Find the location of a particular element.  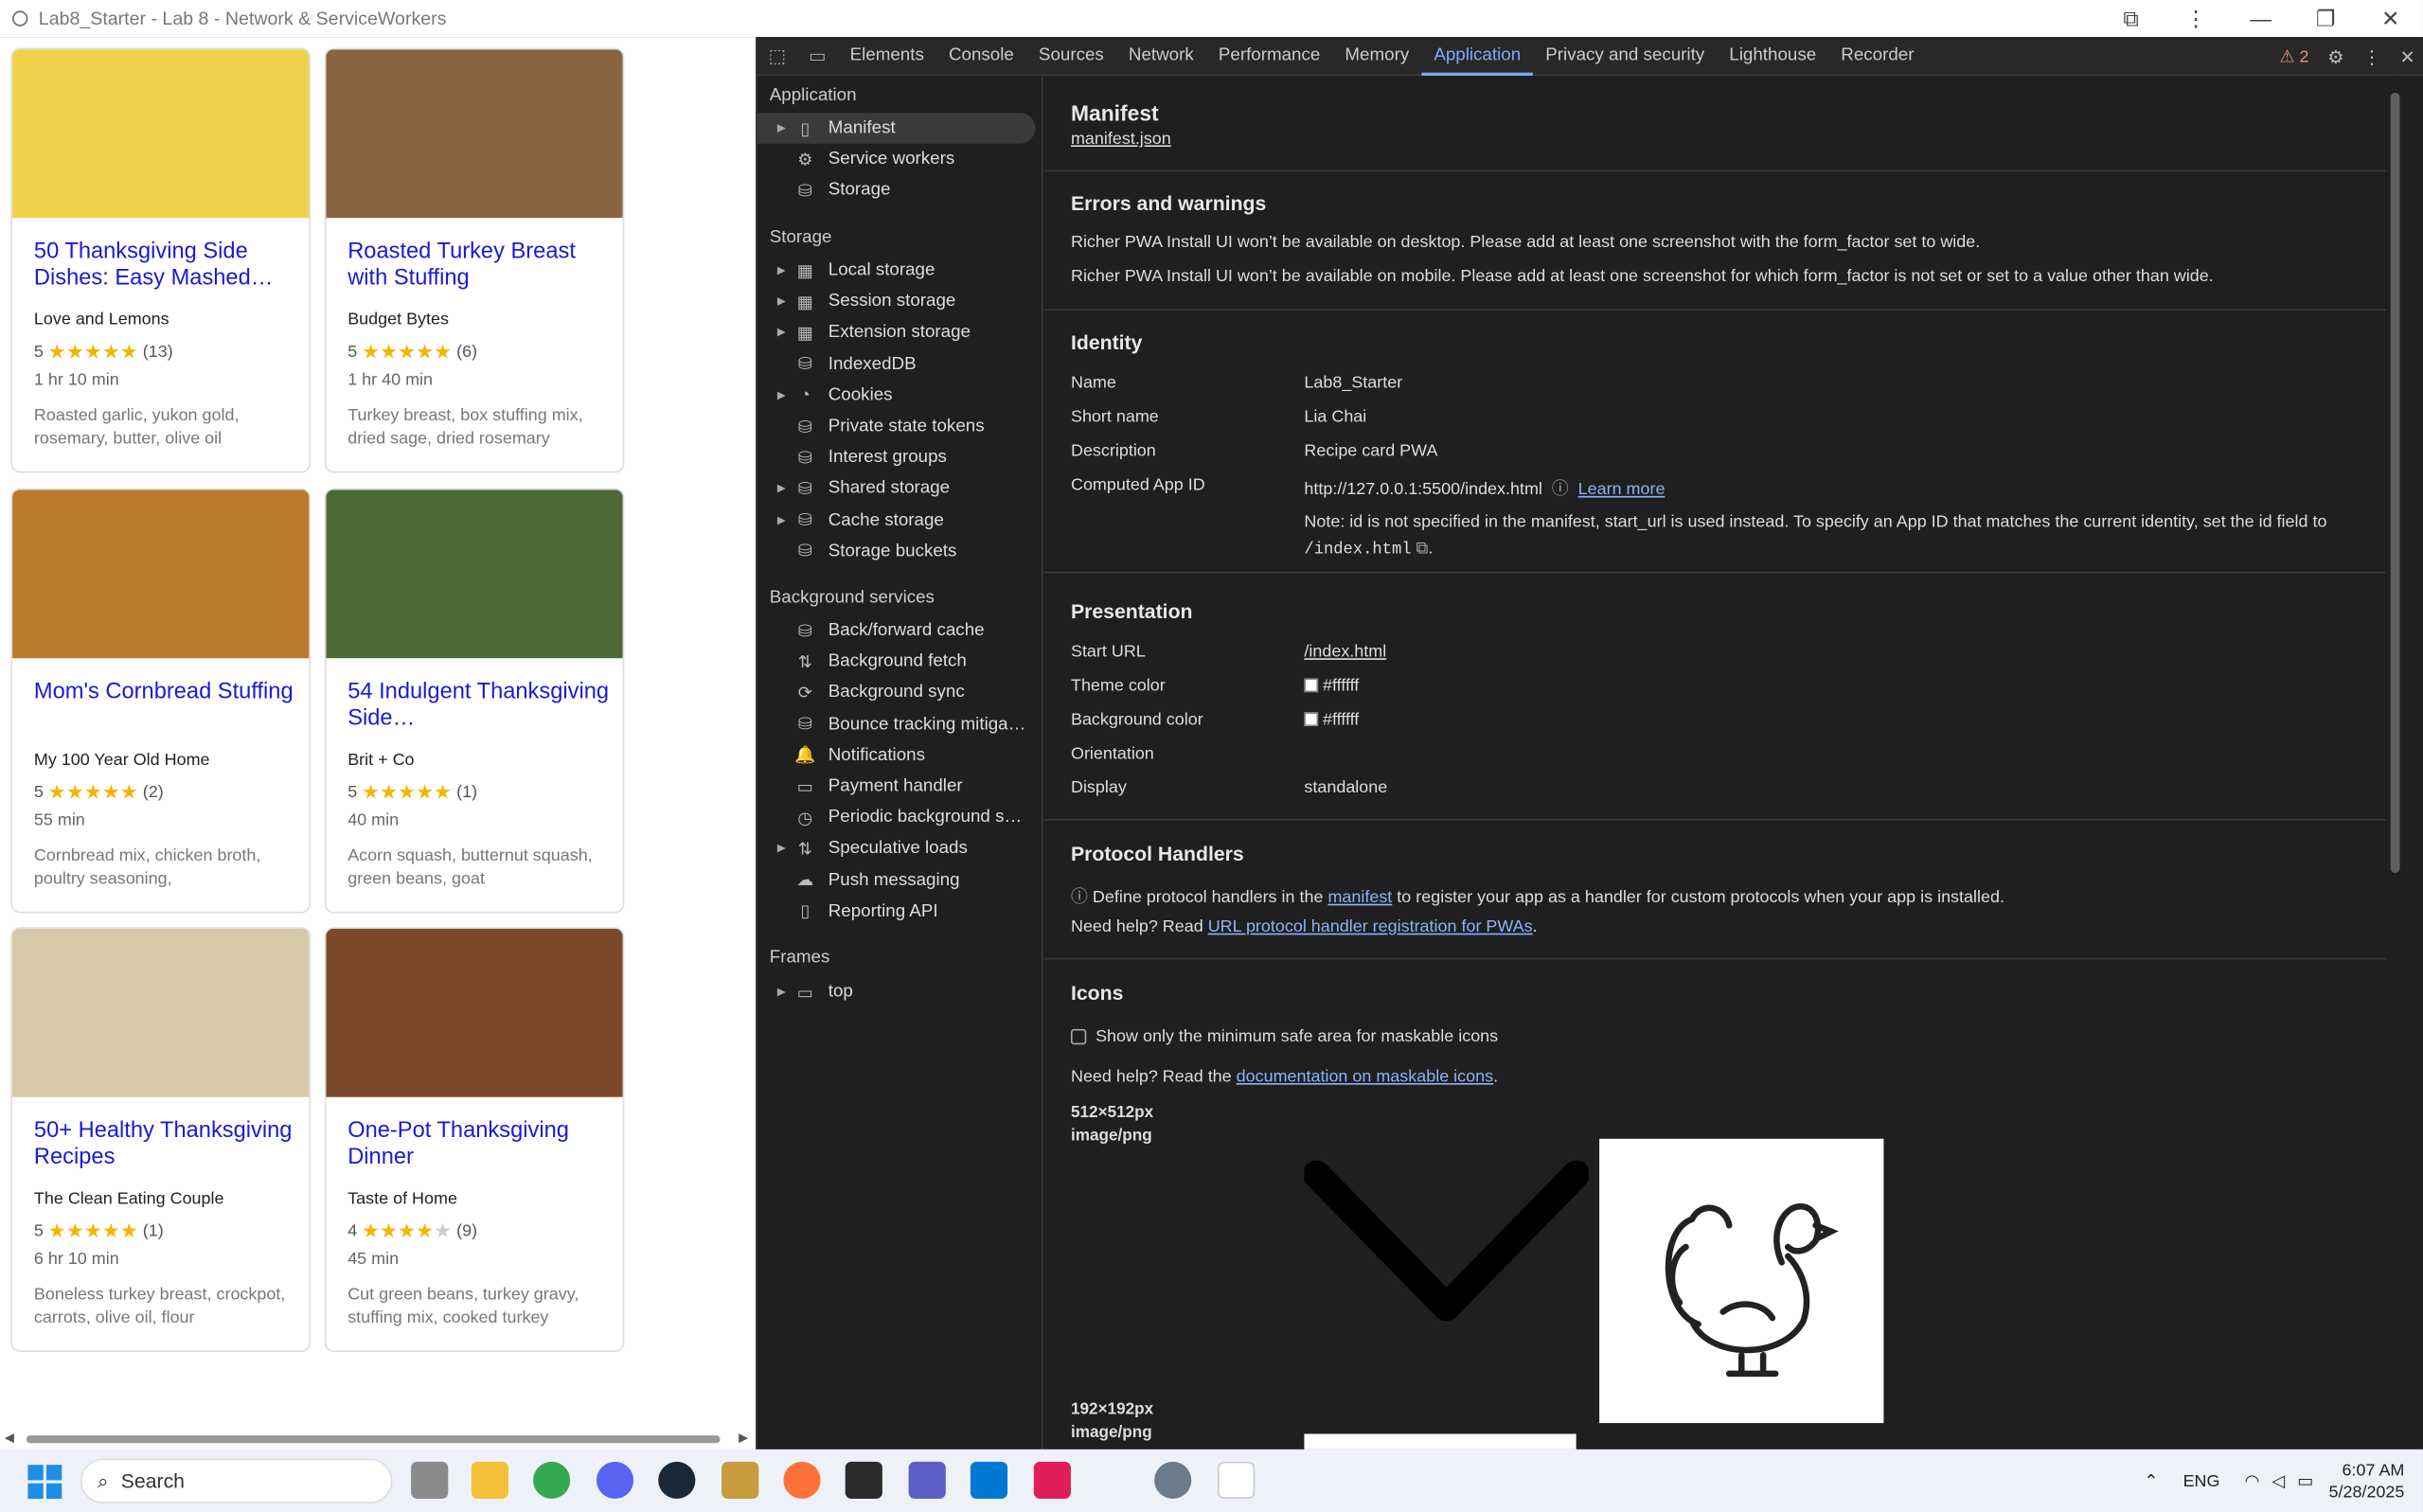

vscode-icon is located at coordinates (989, 1480).